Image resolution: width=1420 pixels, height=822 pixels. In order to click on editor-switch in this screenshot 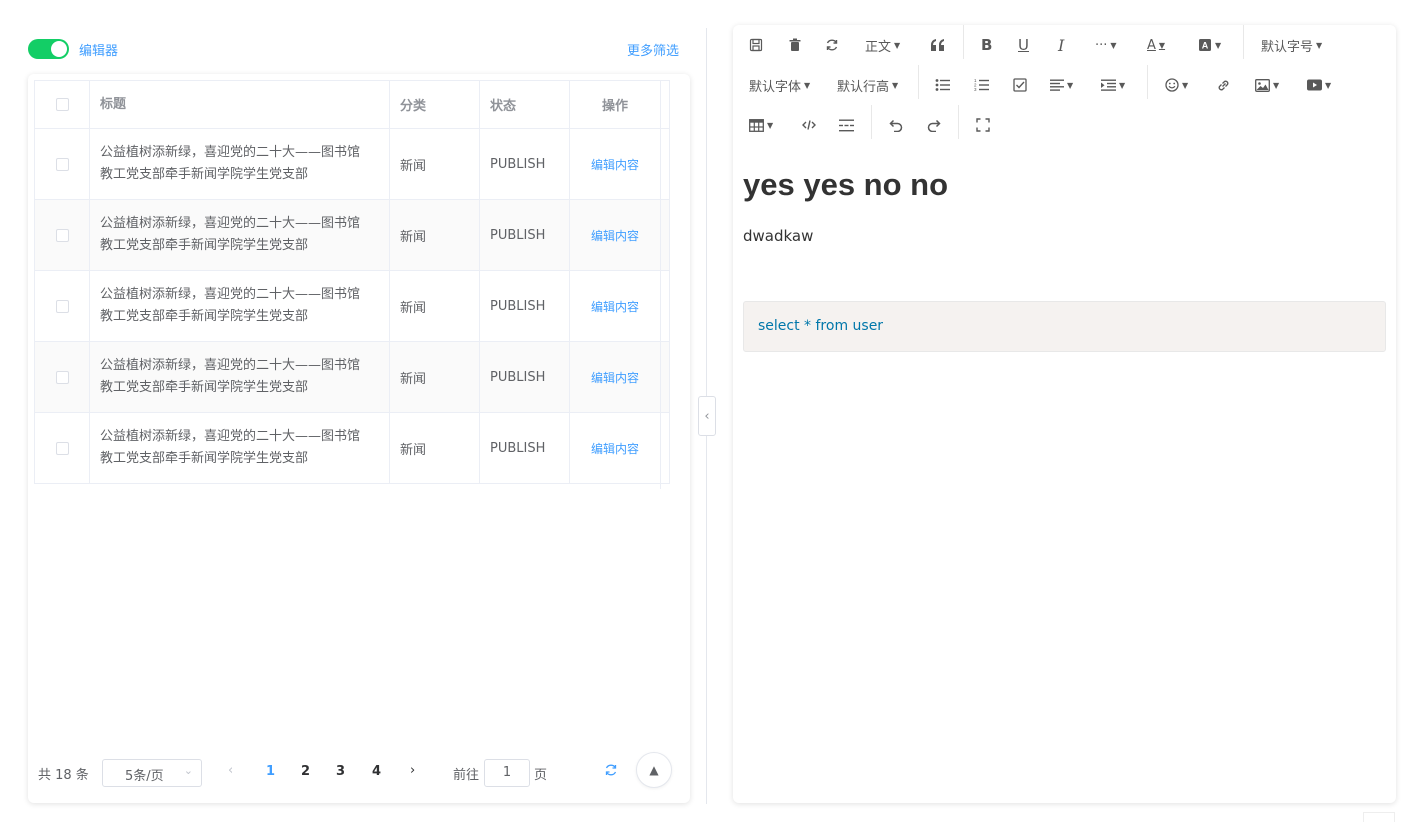, I will do `click(48, 49)`.